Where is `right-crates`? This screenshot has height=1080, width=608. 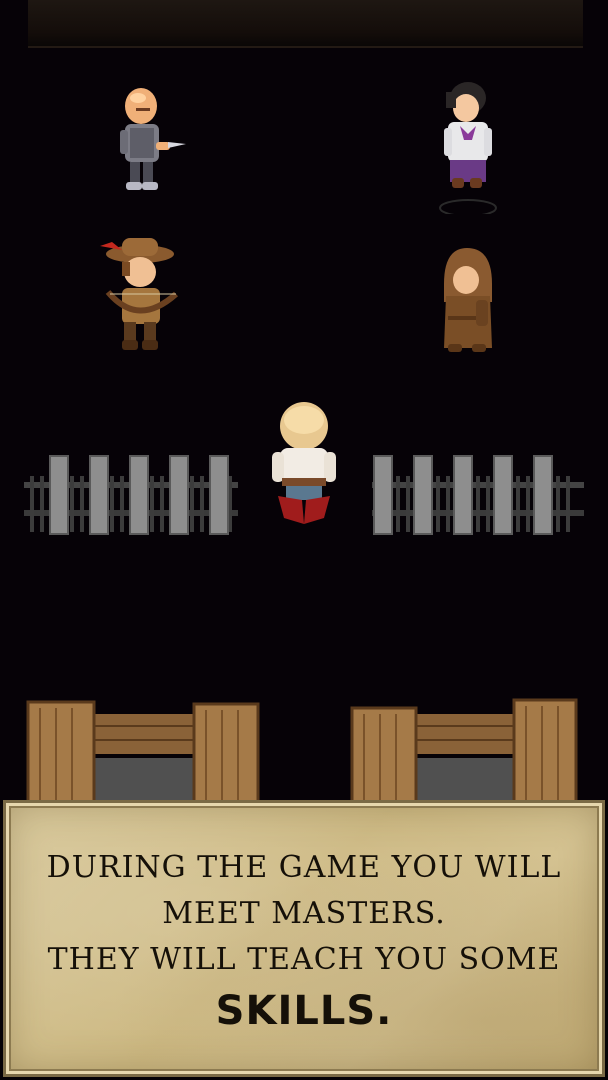 right-crates is located at coordinates (464, 749).